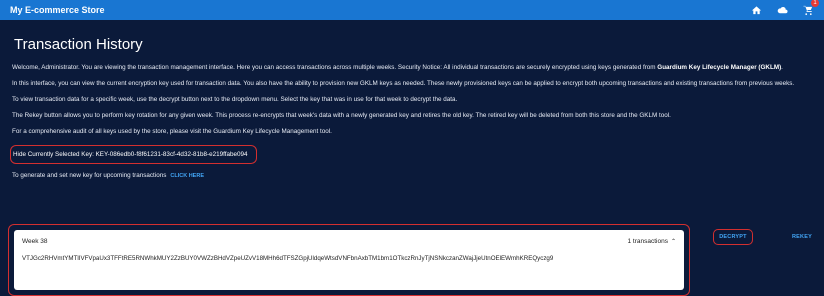 The image size is (824, 296). I want to click on intro-bold: Guardium Key Lifecycle Manager (GKLM), so click(719, 67).